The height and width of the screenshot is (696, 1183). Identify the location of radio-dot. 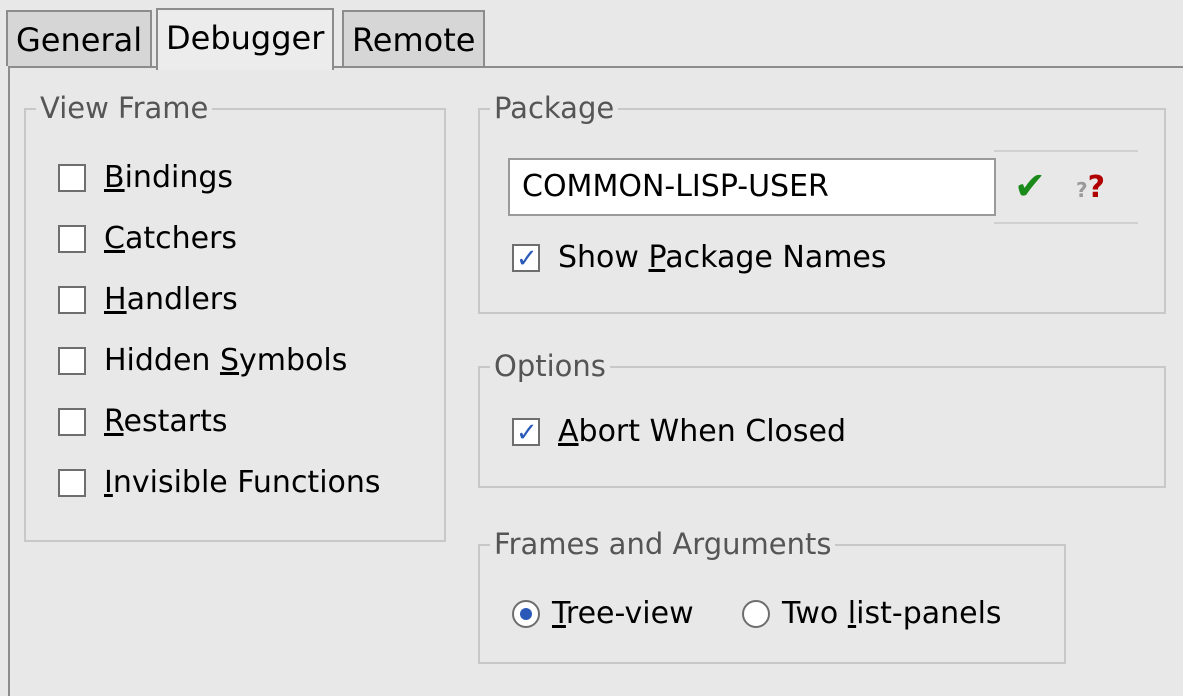
(526, 614).